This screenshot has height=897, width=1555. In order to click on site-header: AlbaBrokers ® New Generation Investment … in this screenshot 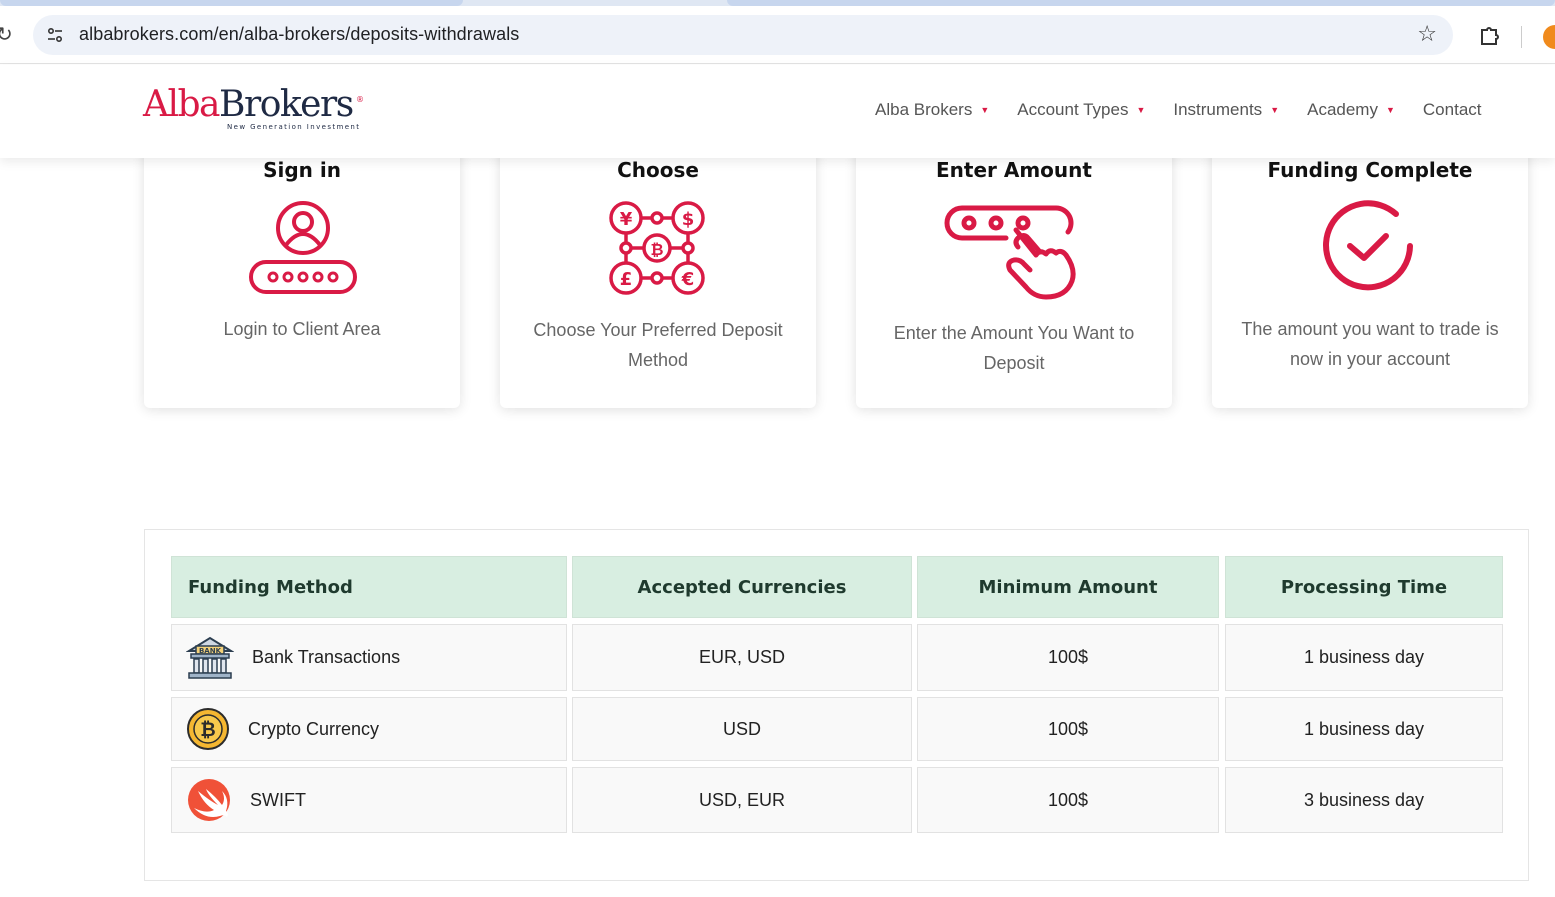, I will do `click(777, 111)`.